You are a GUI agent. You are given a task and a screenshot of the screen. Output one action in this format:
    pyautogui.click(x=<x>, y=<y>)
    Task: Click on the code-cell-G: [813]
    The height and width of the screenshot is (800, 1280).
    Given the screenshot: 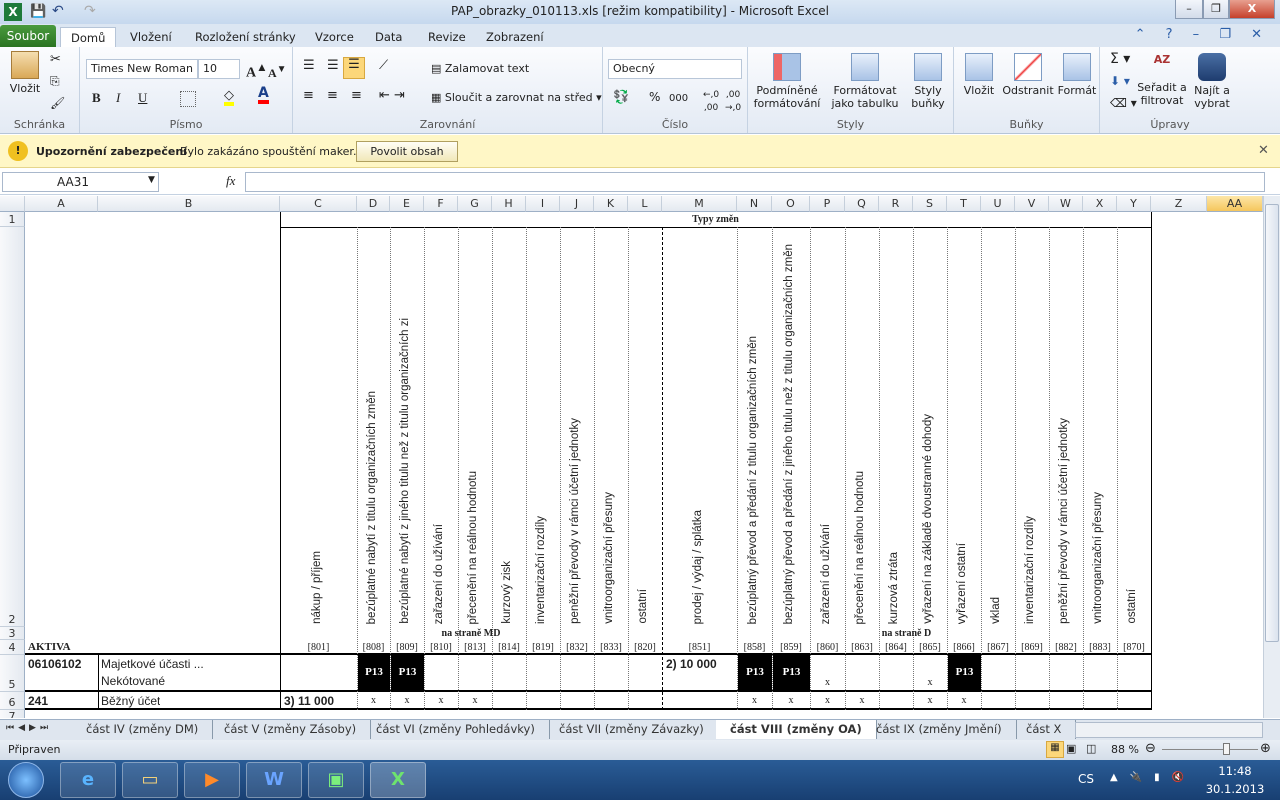 What is the action you would take?
    pyautogui.click(x=475, y=647)
    